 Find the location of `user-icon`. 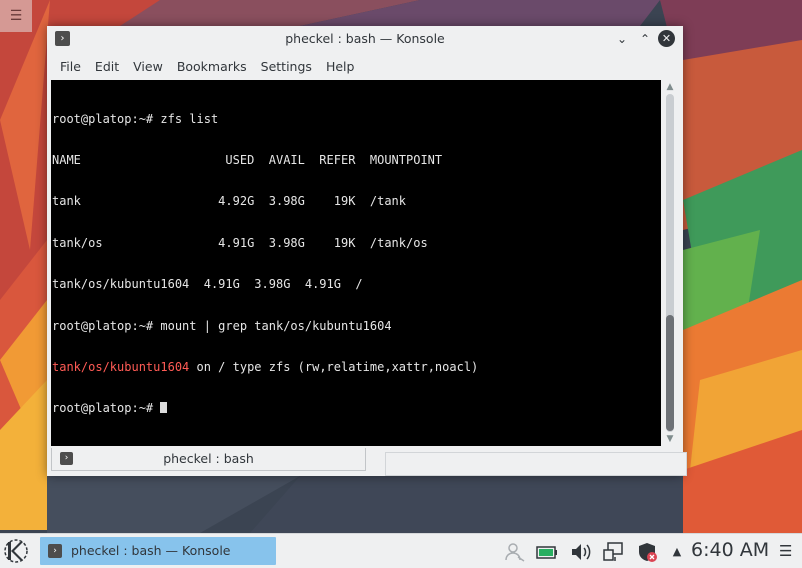

user-icon is located at coordinates (515, 552).